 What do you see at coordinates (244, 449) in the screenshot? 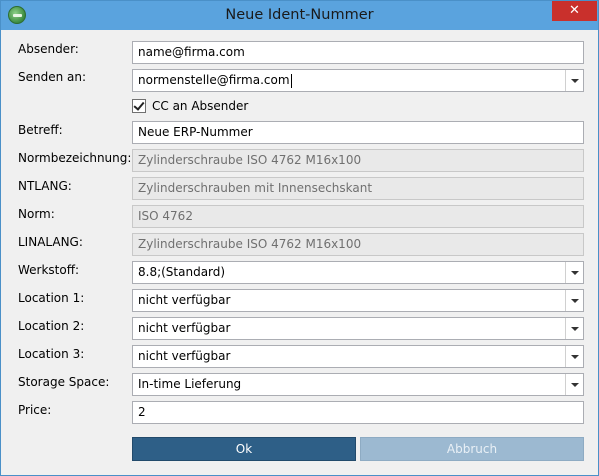
I see `ok-button: Ok` at bounding box center [244, 449].